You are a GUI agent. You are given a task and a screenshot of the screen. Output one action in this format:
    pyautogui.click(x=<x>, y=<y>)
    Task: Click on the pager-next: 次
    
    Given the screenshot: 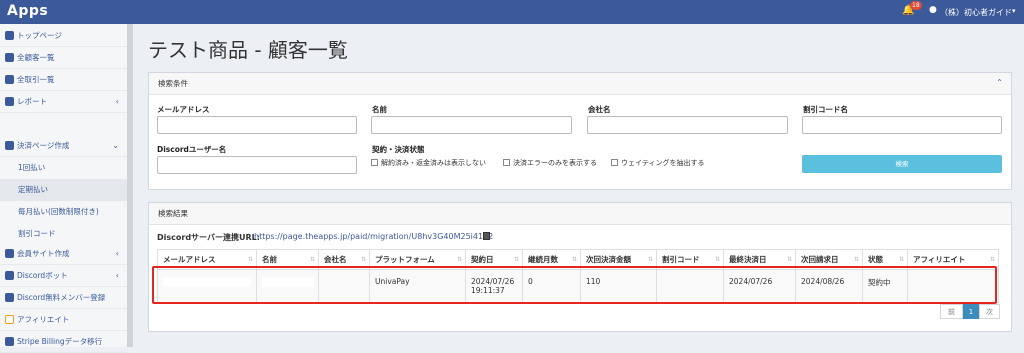 What is the action you would take?
    pyautogui.click(x=989, y=311)
    